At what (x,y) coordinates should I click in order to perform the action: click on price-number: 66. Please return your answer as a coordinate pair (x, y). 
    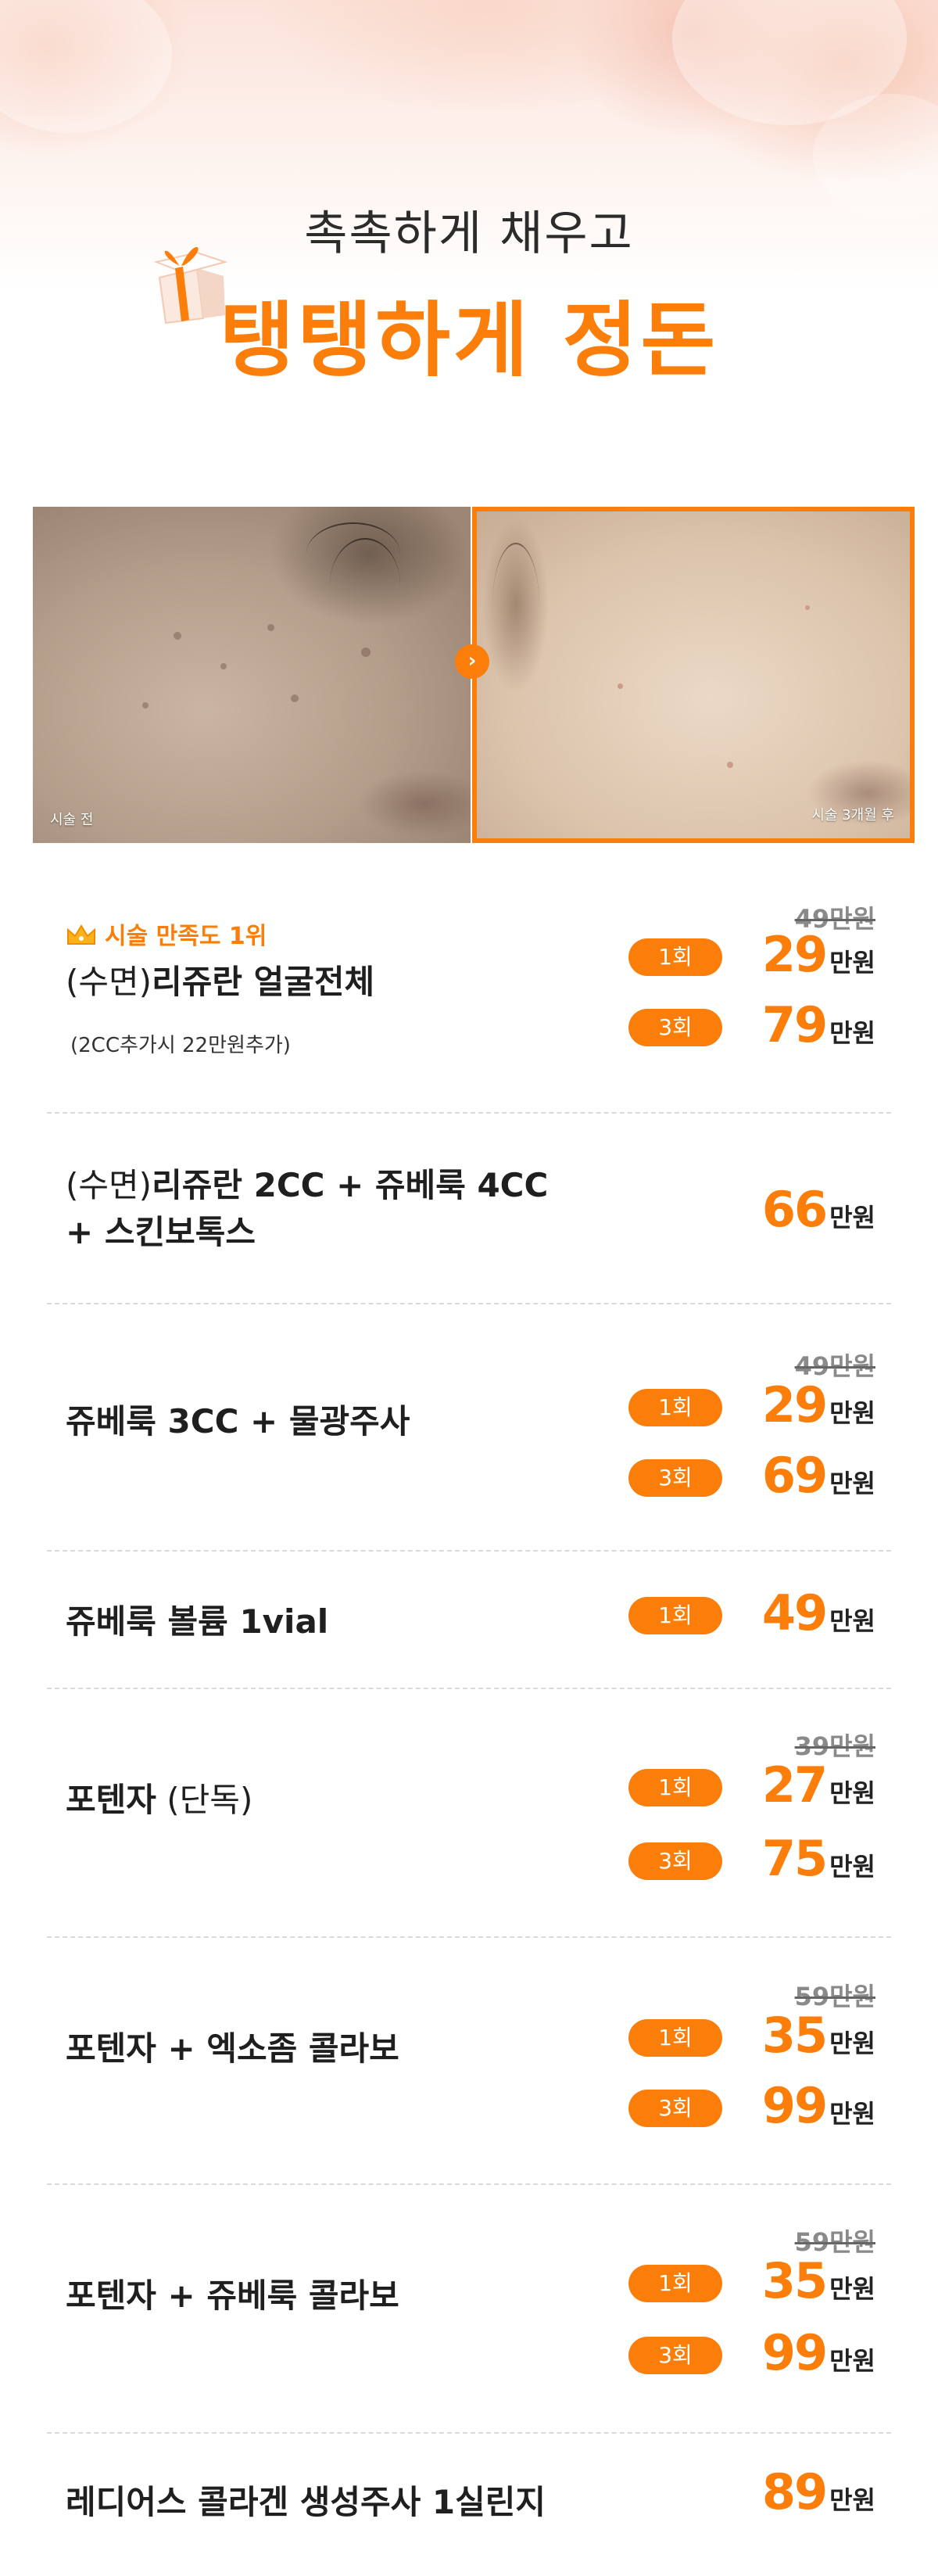
    Looking at the image, I should click on (794, 1209).